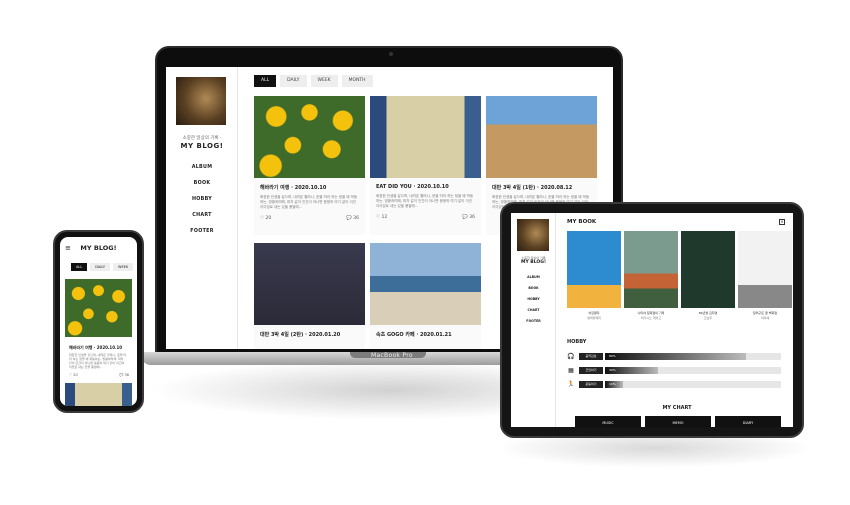 The height and width of the screenshot is (505, 850). What do you see at coordinates (571, 356) in the screenshot?
I see `headphones-icon: 🎧` at bounding box center [571, 356].